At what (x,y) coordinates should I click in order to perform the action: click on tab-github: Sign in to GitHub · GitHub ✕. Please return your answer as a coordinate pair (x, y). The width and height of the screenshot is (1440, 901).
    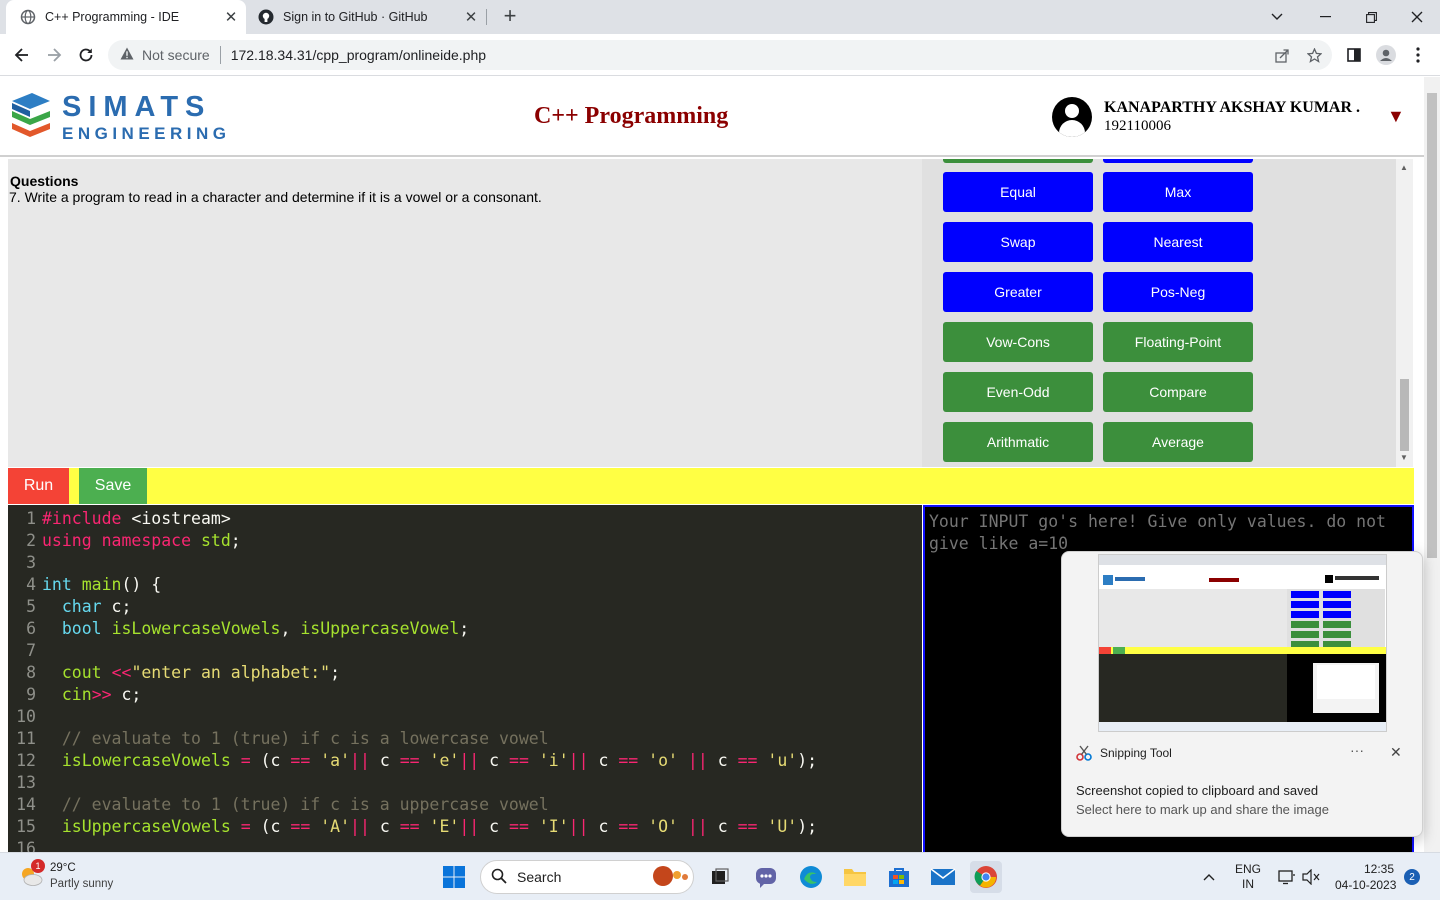
    Looking at the image, I should click on (366, 17).